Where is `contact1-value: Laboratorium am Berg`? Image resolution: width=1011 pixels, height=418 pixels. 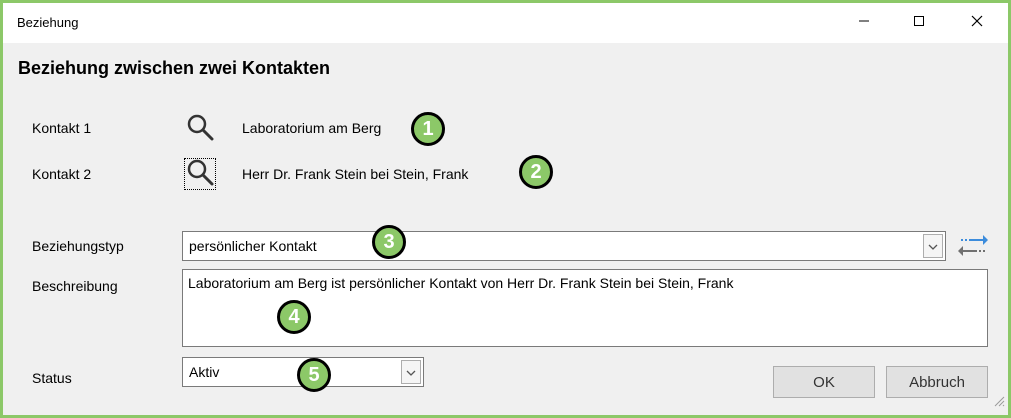 contact1-value: Laboratorium am Berg is located at coordinates (312, 128).